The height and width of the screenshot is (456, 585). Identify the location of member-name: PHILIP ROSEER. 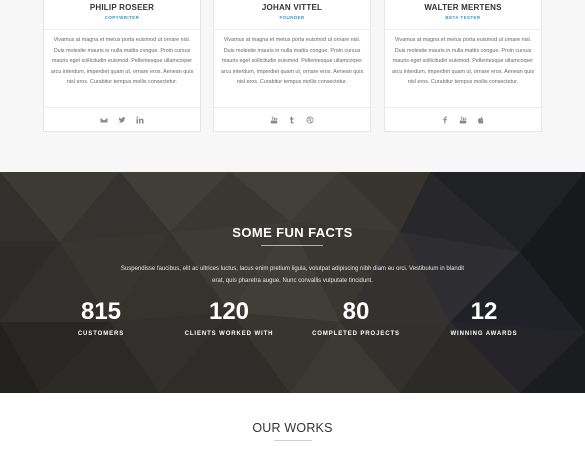
(122, 7).